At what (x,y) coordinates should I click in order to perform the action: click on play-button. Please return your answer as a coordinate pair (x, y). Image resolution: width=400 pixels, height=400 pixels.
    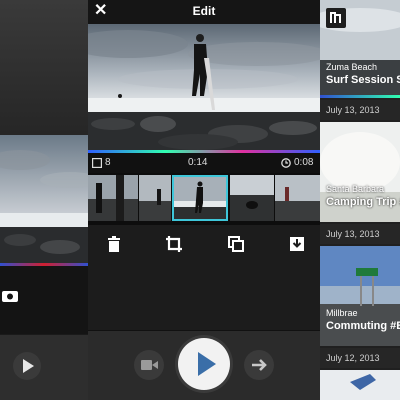
    Looking at the image, I should click on (204, 364).